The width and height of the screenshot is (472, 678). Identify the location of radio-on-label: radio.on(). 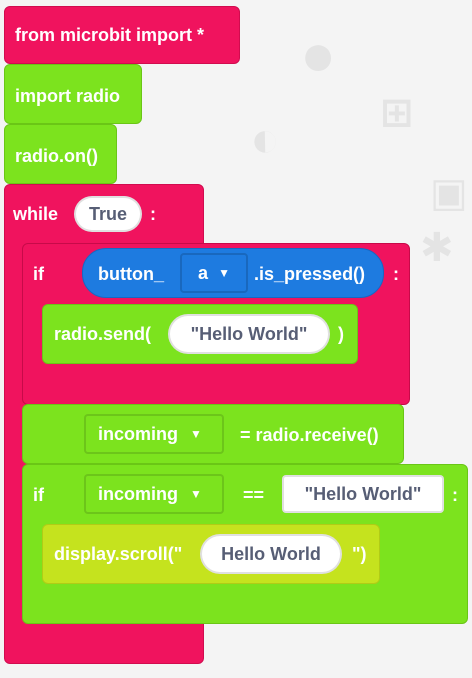
(56, 156).